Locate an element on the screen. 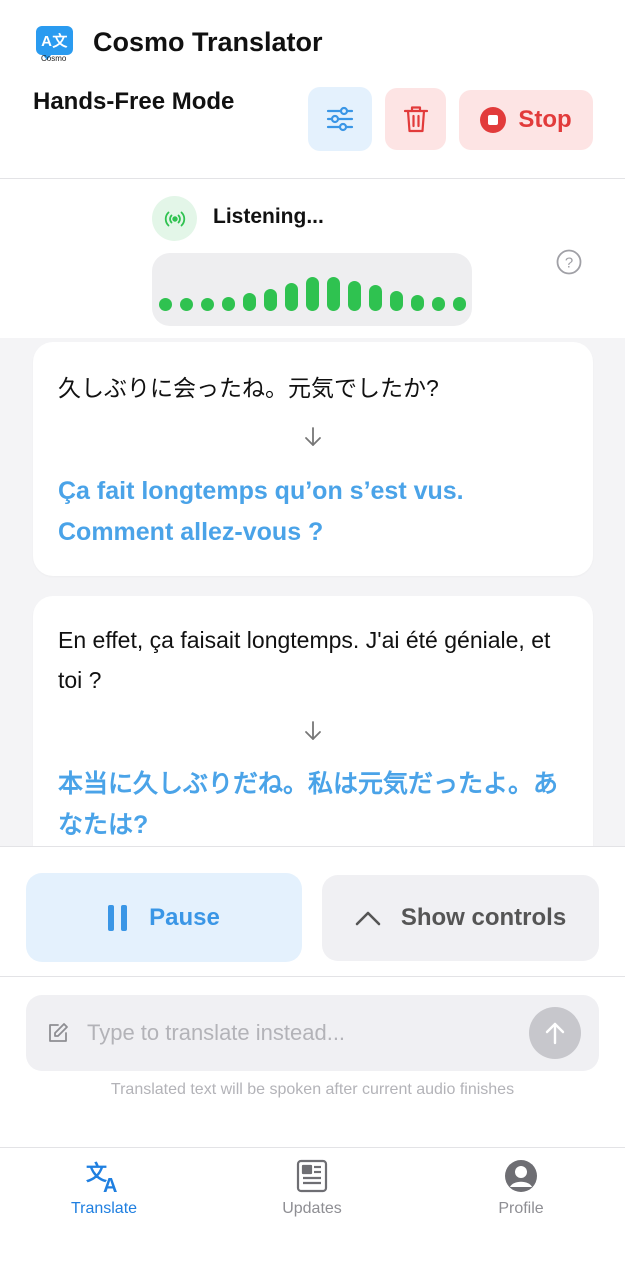  arrow-up-icon is located at coordinates (555, 1033).